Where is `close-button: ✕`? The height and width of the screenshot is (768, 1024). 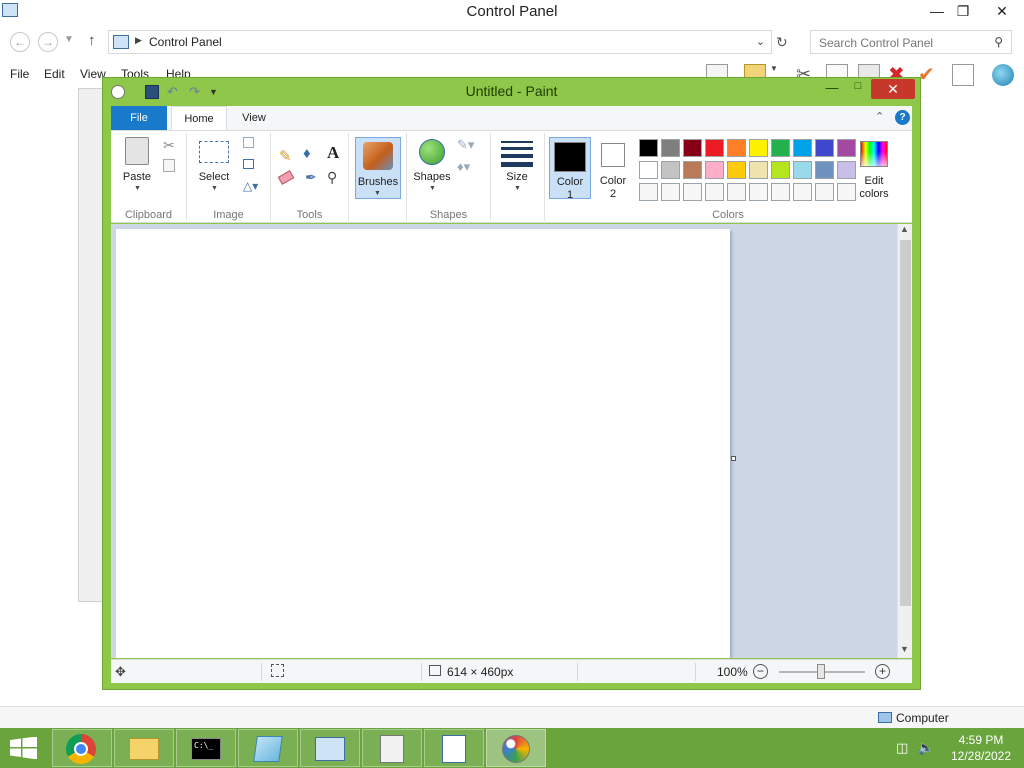 close-button: ✕ is located at coordinates (1002, 11).